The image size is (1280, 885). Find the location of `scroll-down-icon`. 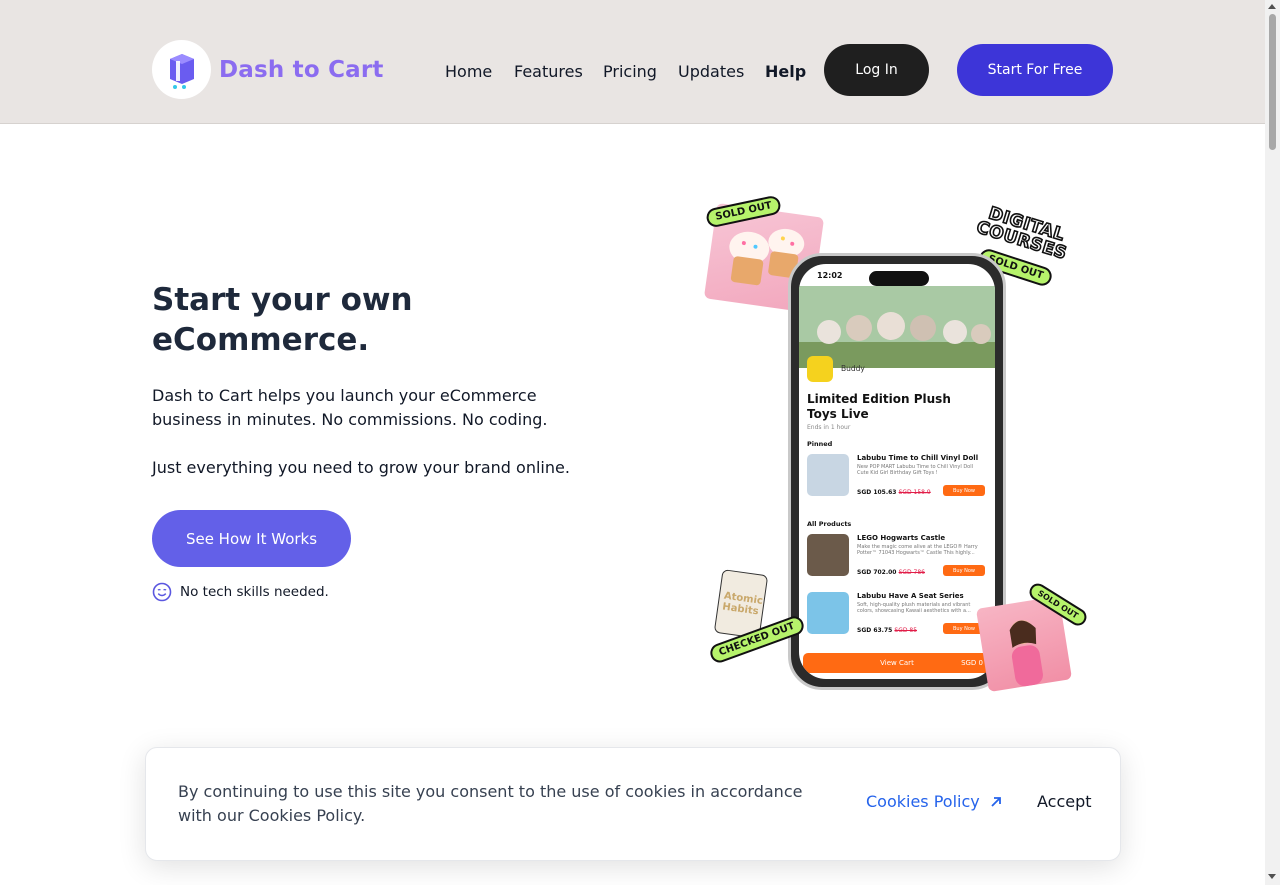

scroll-down-icon is located at coordinates (1272, 876).